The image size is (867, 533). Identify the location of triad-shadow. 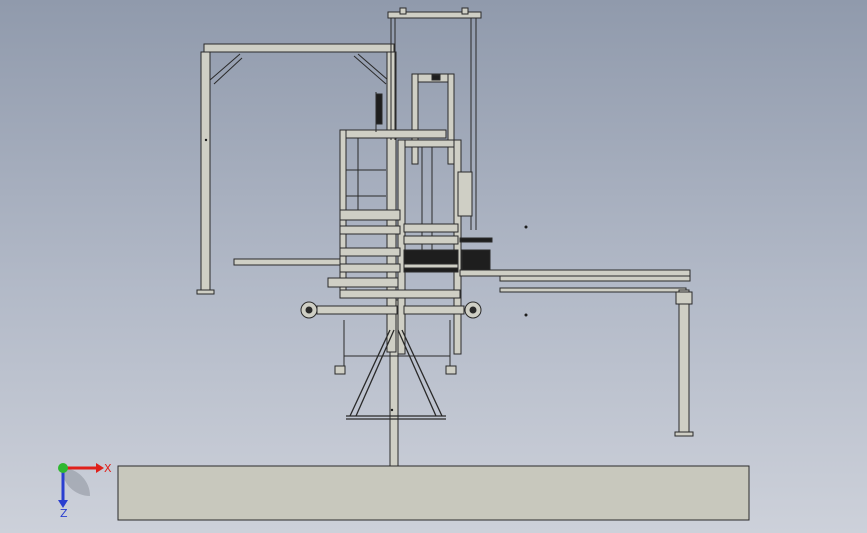
(76, 482).